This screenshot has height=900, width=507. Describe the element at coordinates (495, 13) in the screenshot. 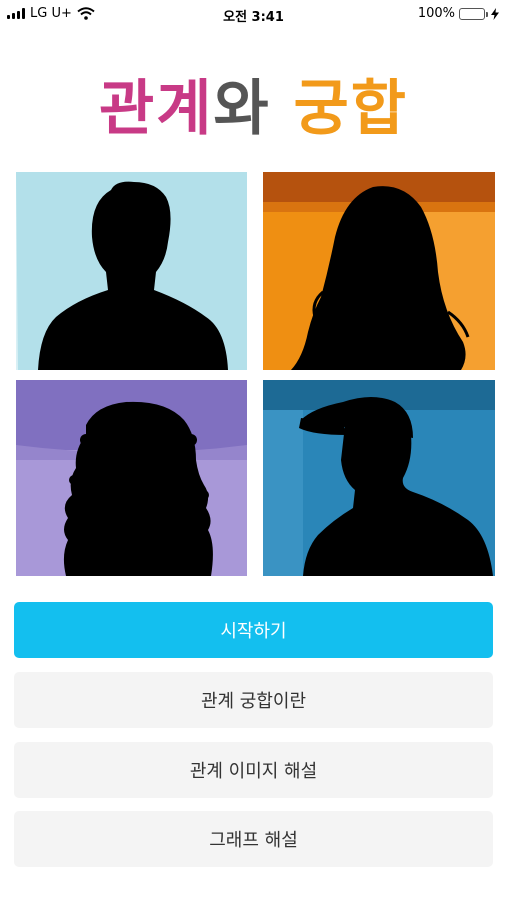

I see `charging-icon` at that location.